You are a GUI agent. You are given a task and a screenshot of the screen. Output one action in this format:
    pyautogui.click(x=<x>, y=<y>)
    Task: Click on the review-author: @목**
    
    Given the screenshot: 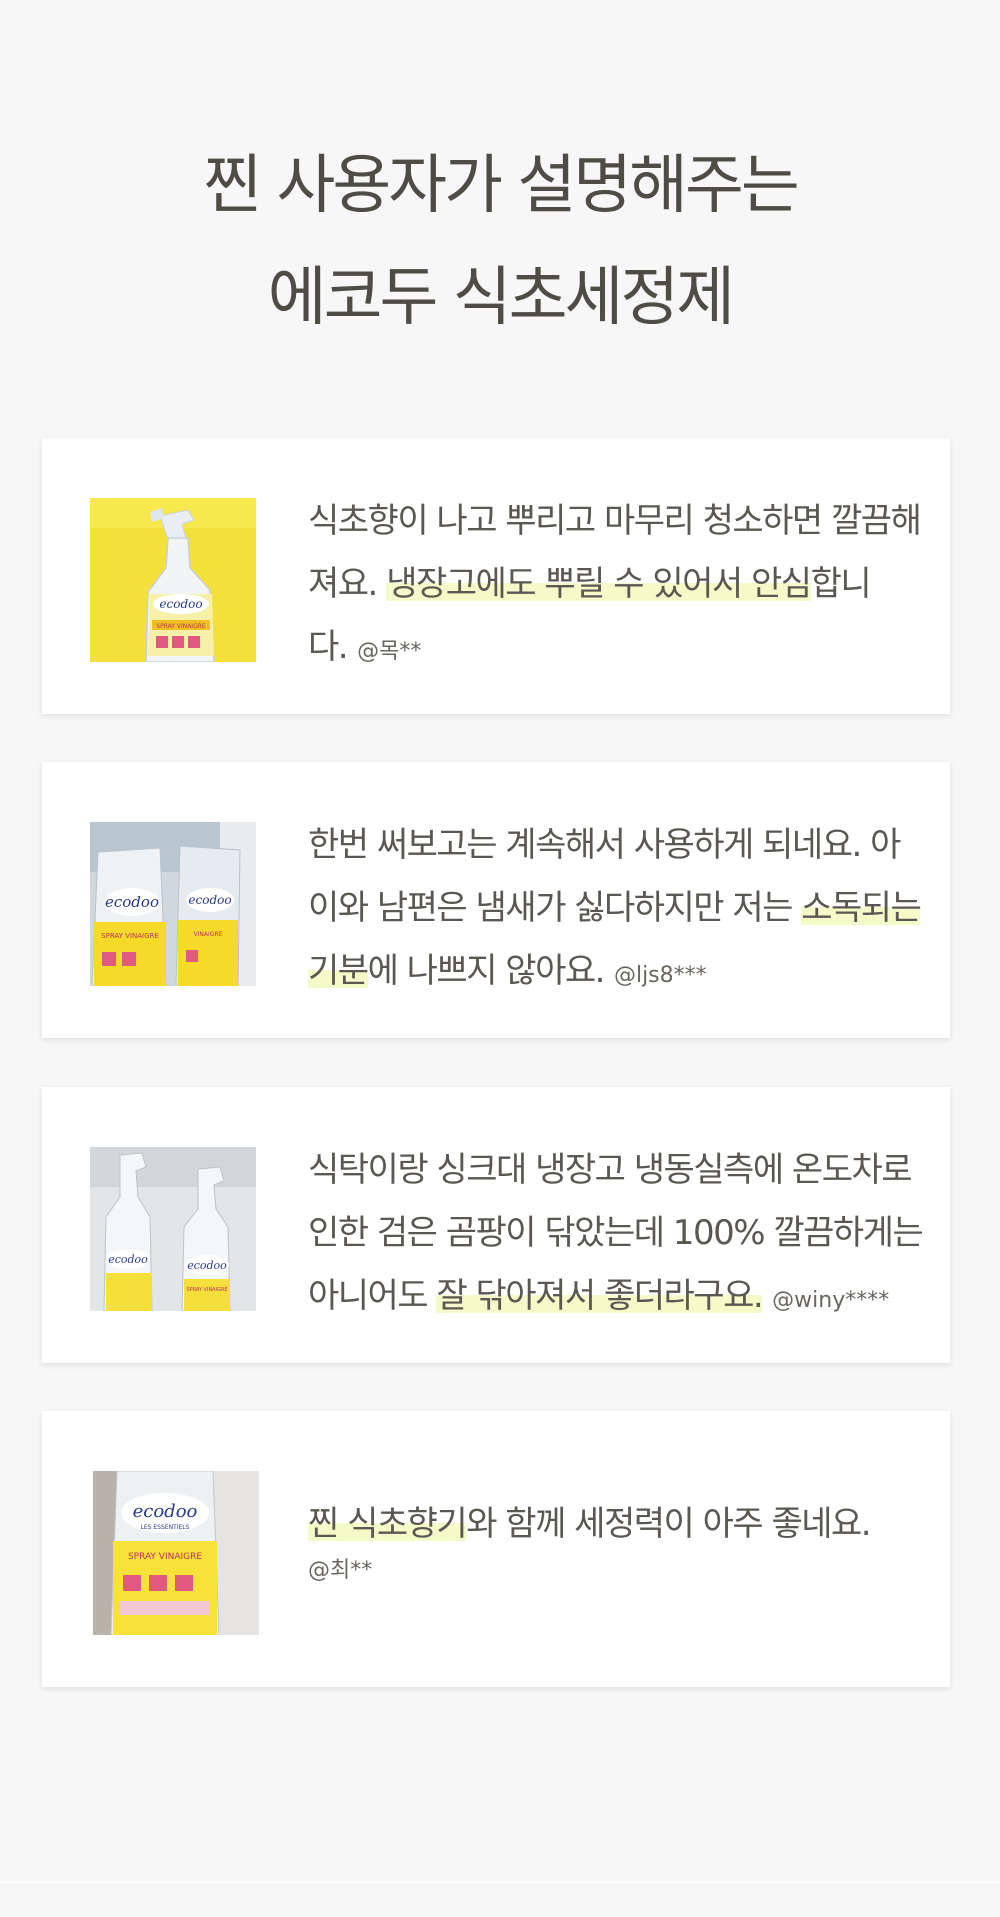 What is the action you would take?
    pyautogui.click(x=389, y=651)
    